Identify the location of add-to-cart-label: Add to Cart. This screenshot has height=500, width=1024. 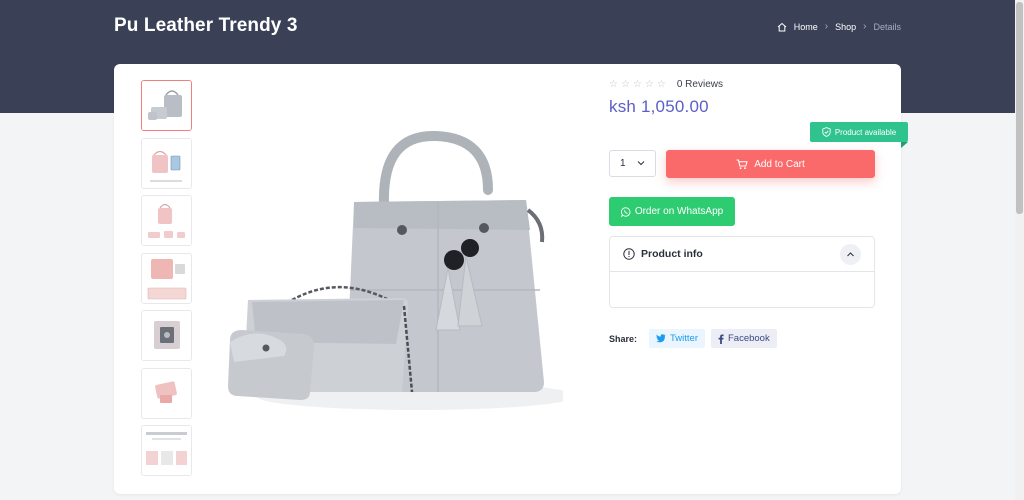
(779, 164).